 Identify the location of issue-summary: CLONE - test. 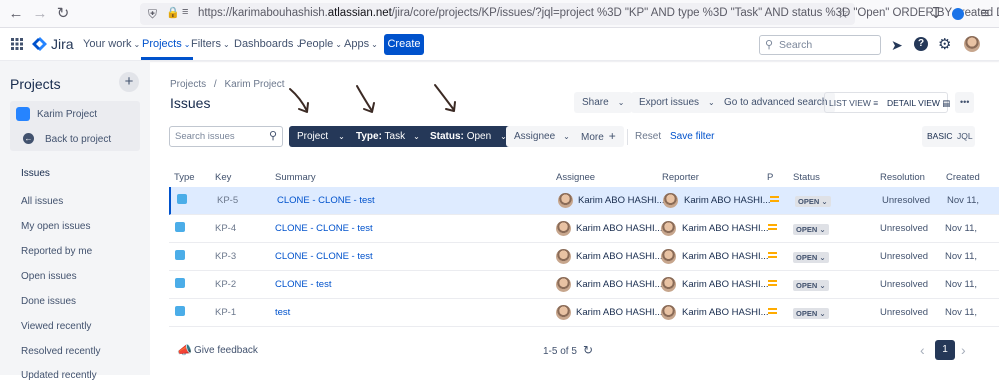
(303, 284).